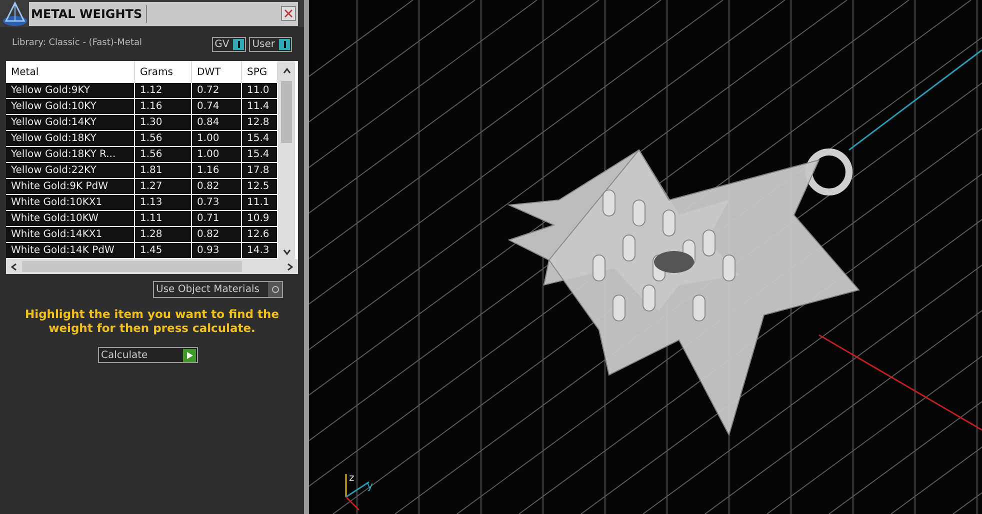 This screenshot has width=982, height=514. I want to click on use-object-materials-toggle: Use Object Materials, so click(218, 289).